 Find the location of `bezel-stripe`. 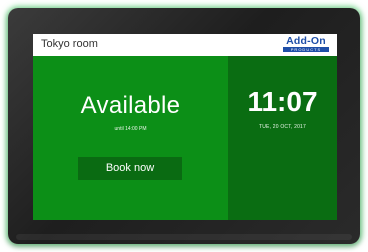

bezel-stripe is located at coordinates (184, 237).